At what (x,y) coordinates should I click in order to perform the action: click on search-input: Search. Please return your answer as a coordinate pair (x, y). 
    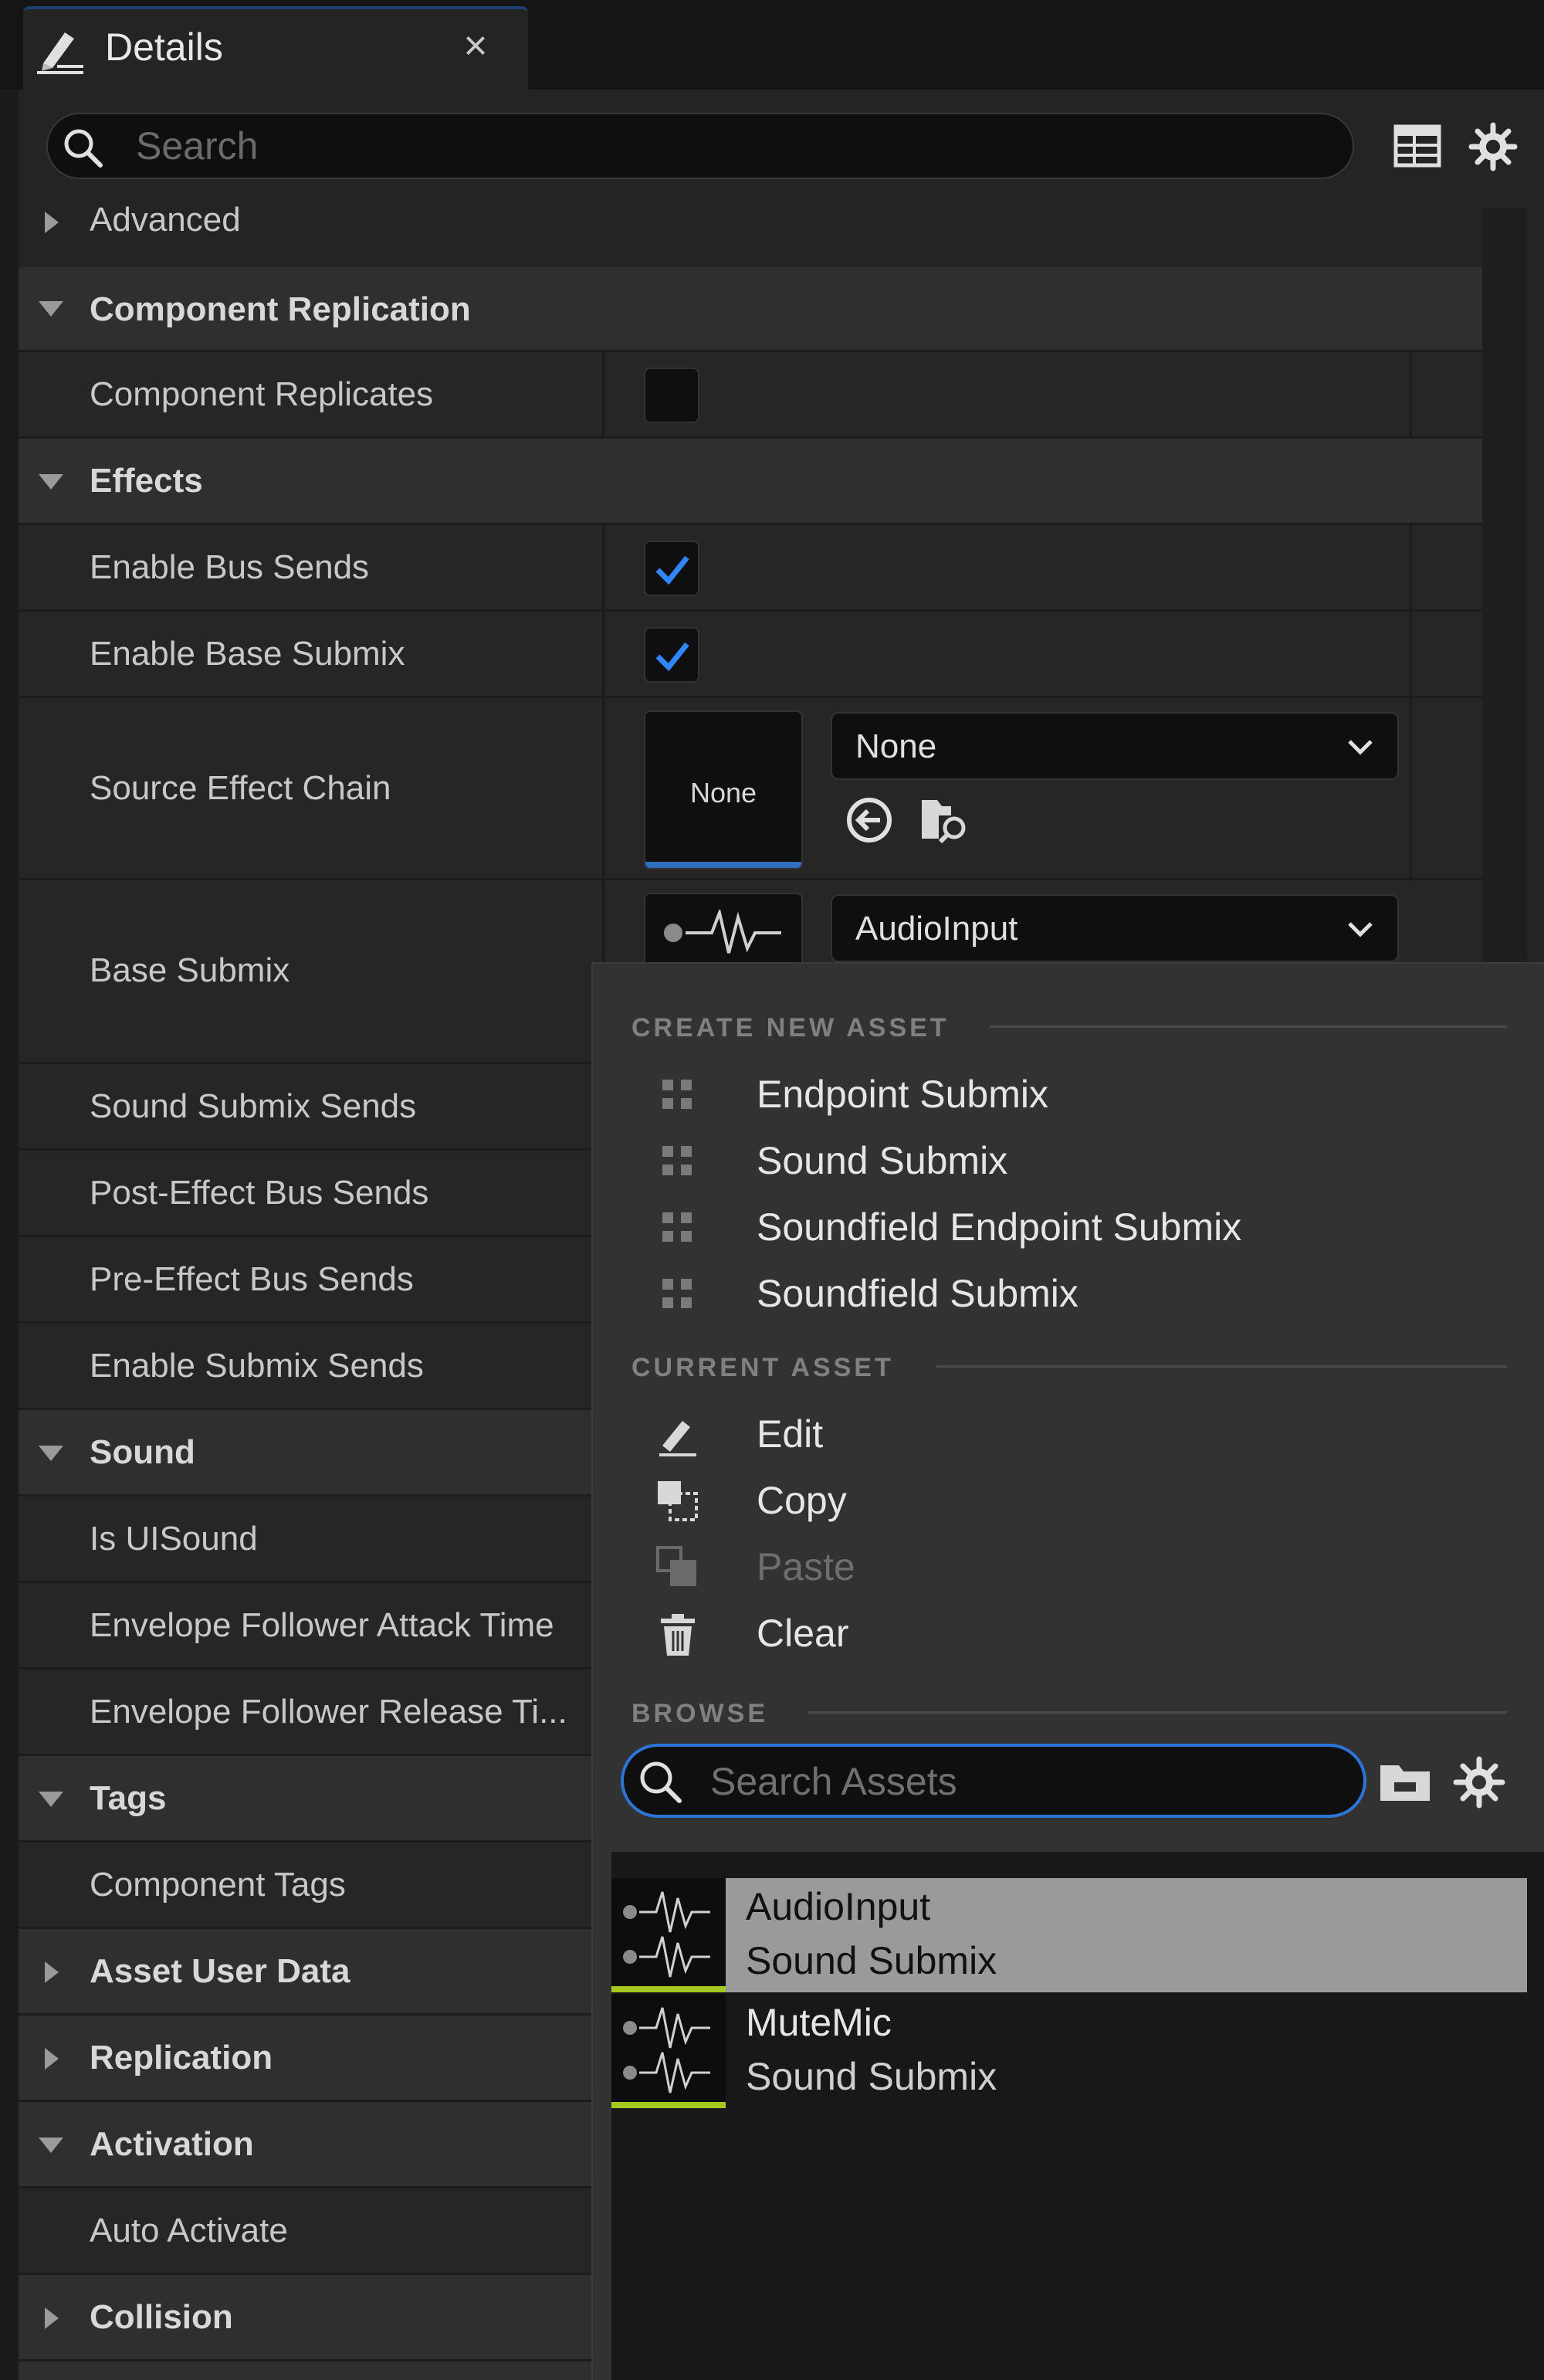
    Looking at the image, I should click on (700, 146).